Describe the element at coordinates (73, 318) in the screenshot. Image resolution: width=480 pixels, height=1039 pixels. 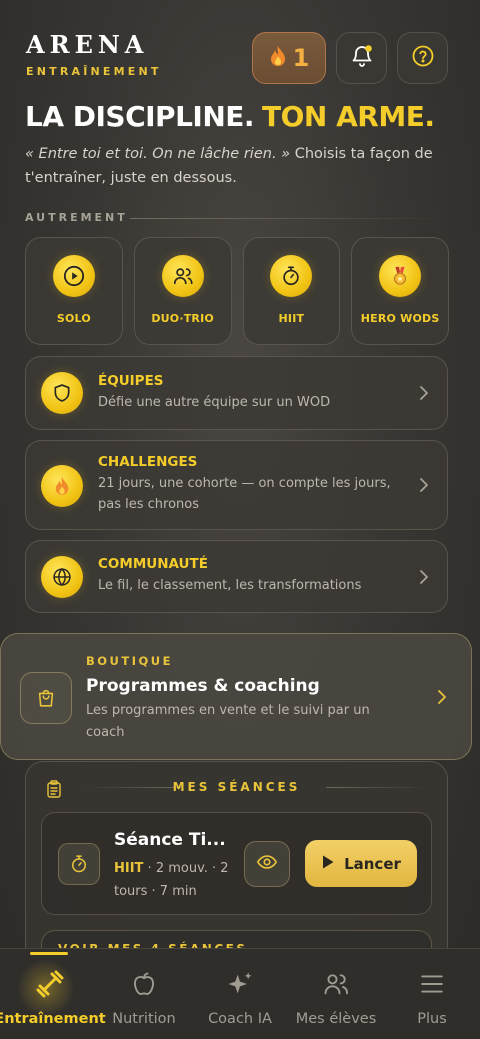
I see `mode-label: SOLO` at that location.